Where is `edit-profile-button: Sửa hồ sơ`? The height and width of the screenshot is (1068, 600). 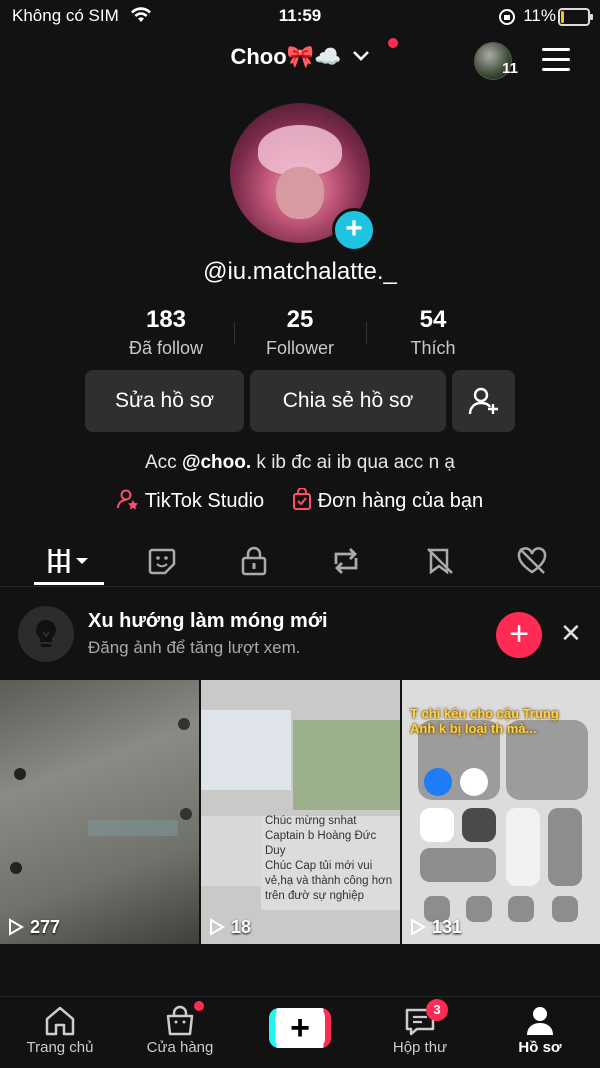 edit-profile-button: Sửa hồ sơ is located at coordinates (164, 401).